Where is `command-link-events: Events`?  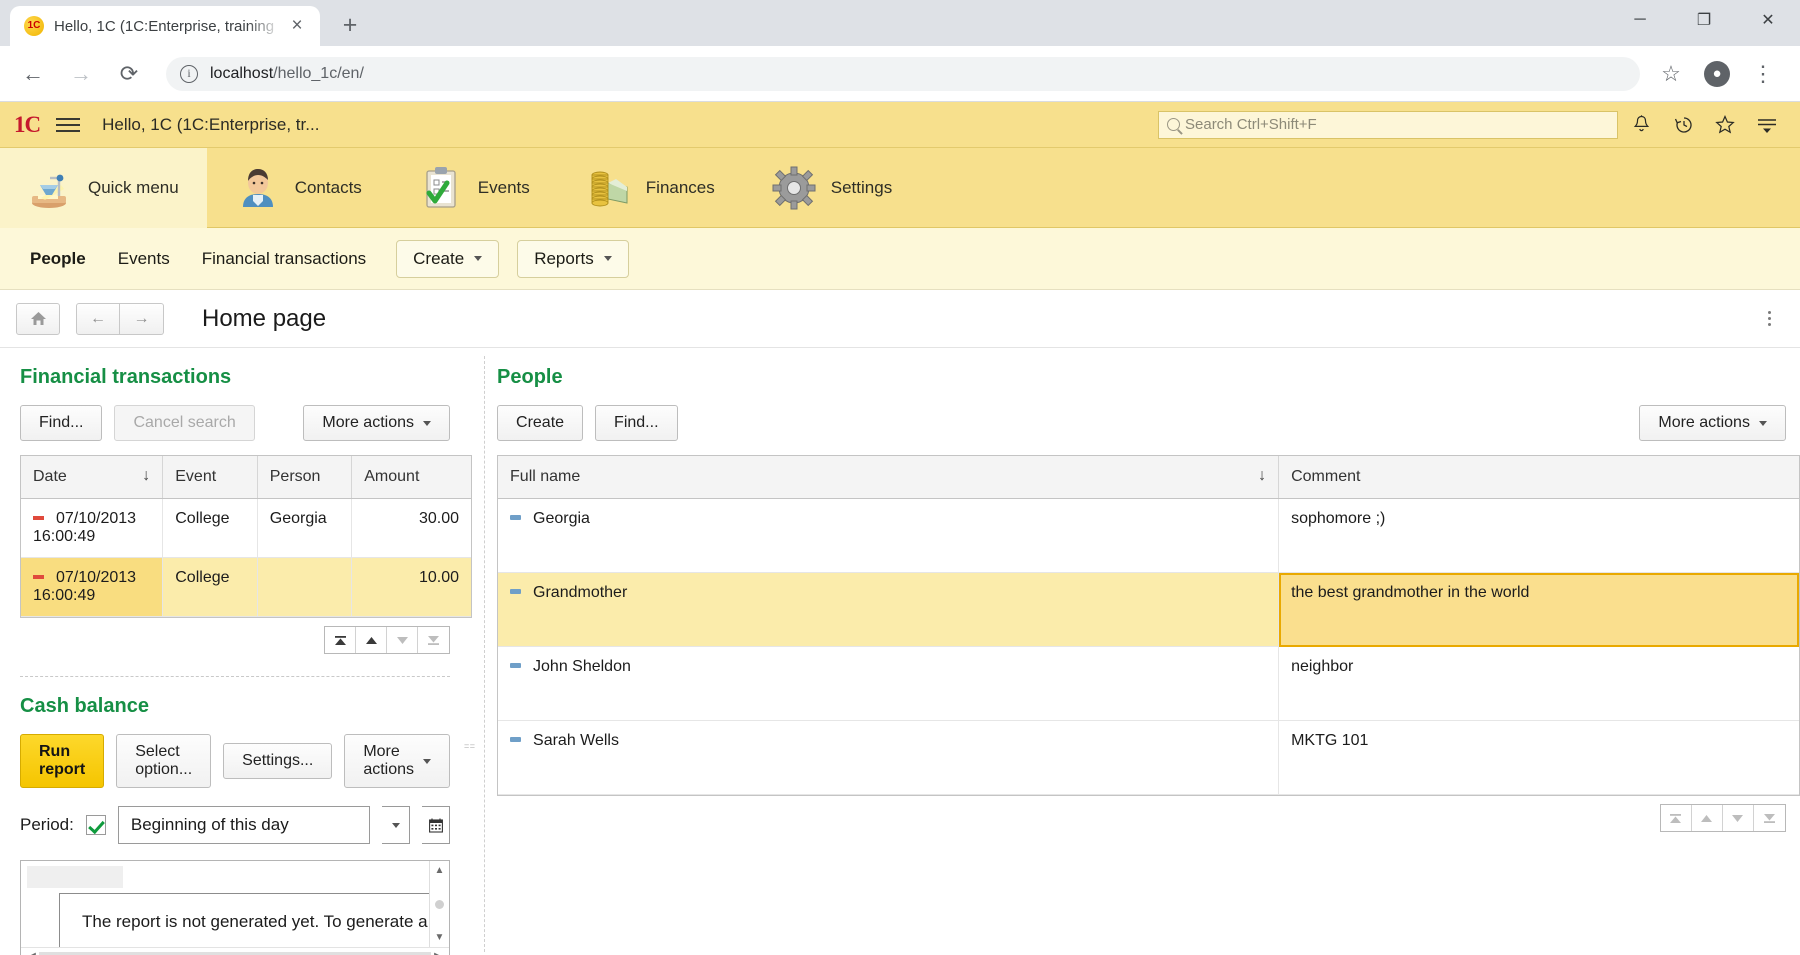 command-link-events: Events is located at coordinates (144, 259).